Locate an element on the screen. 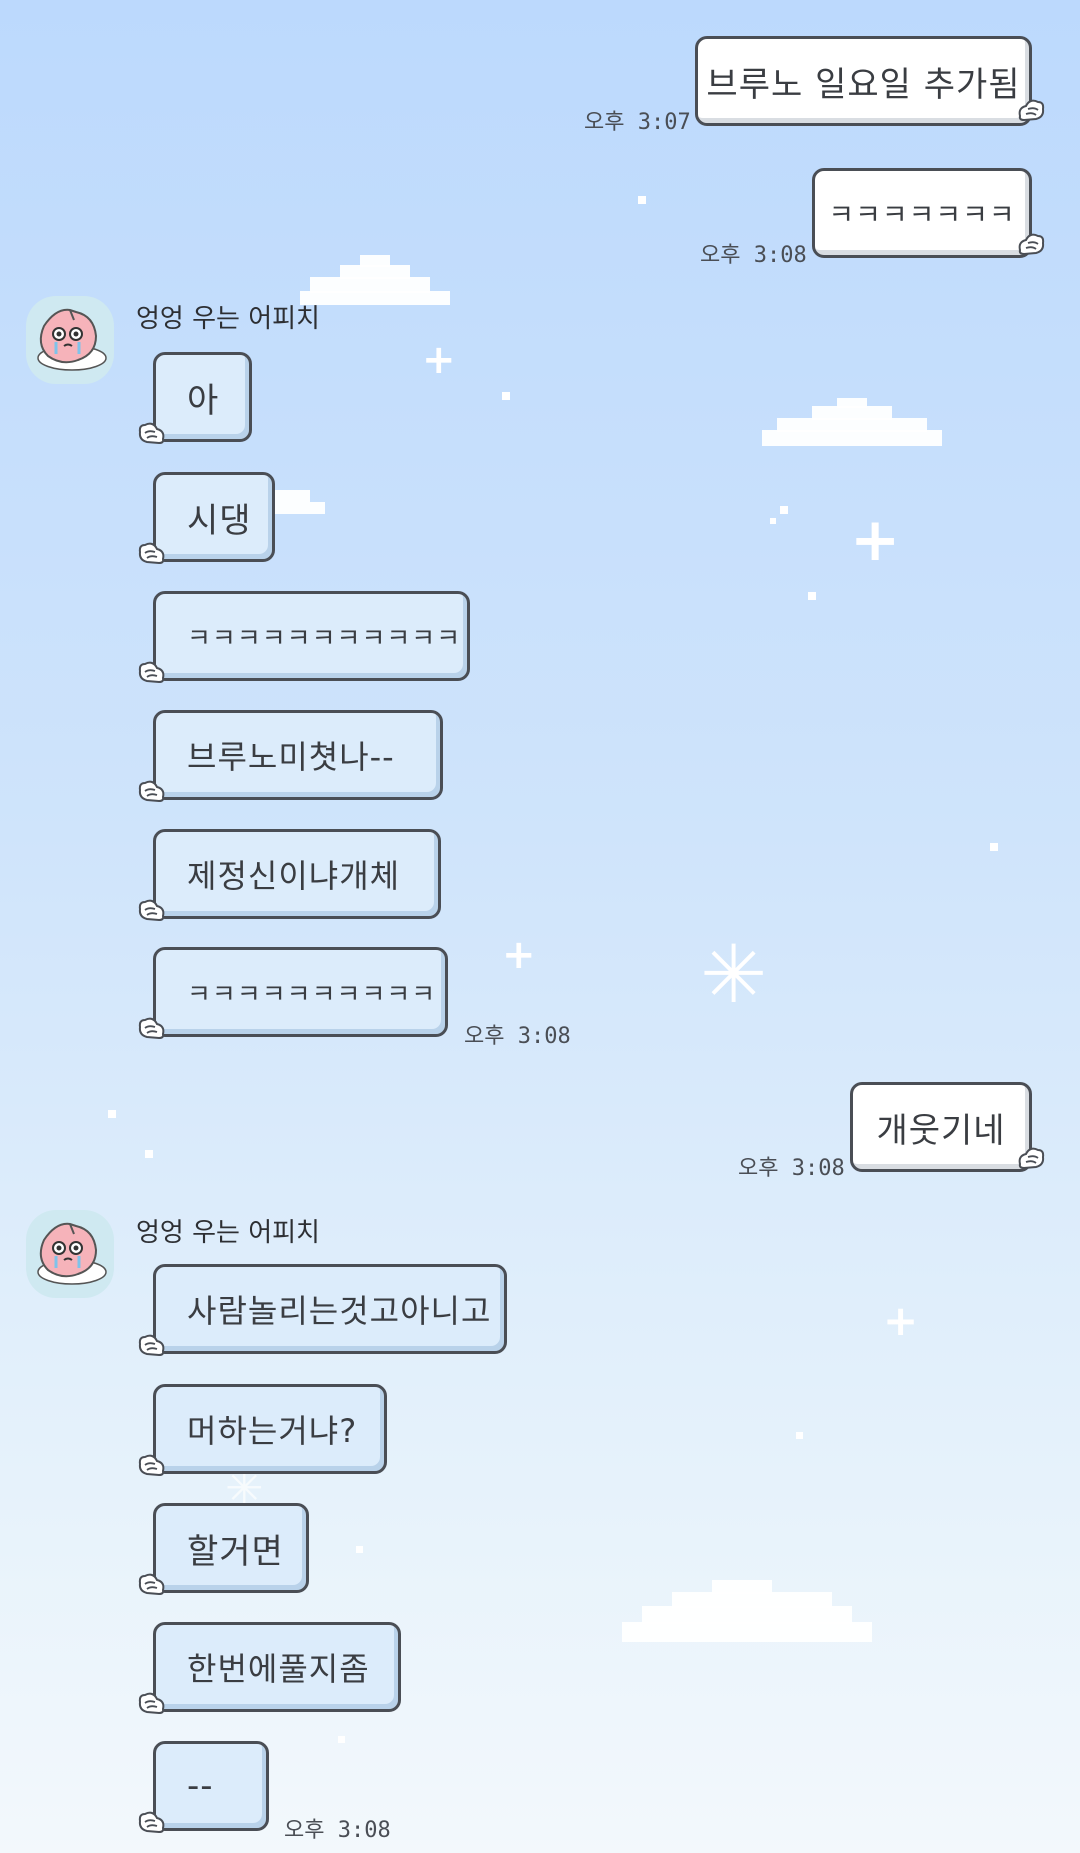 The image size is (1080, 1853). incoming-message-bubble: 머하는거냐? is located at coordinates (270, 1429).